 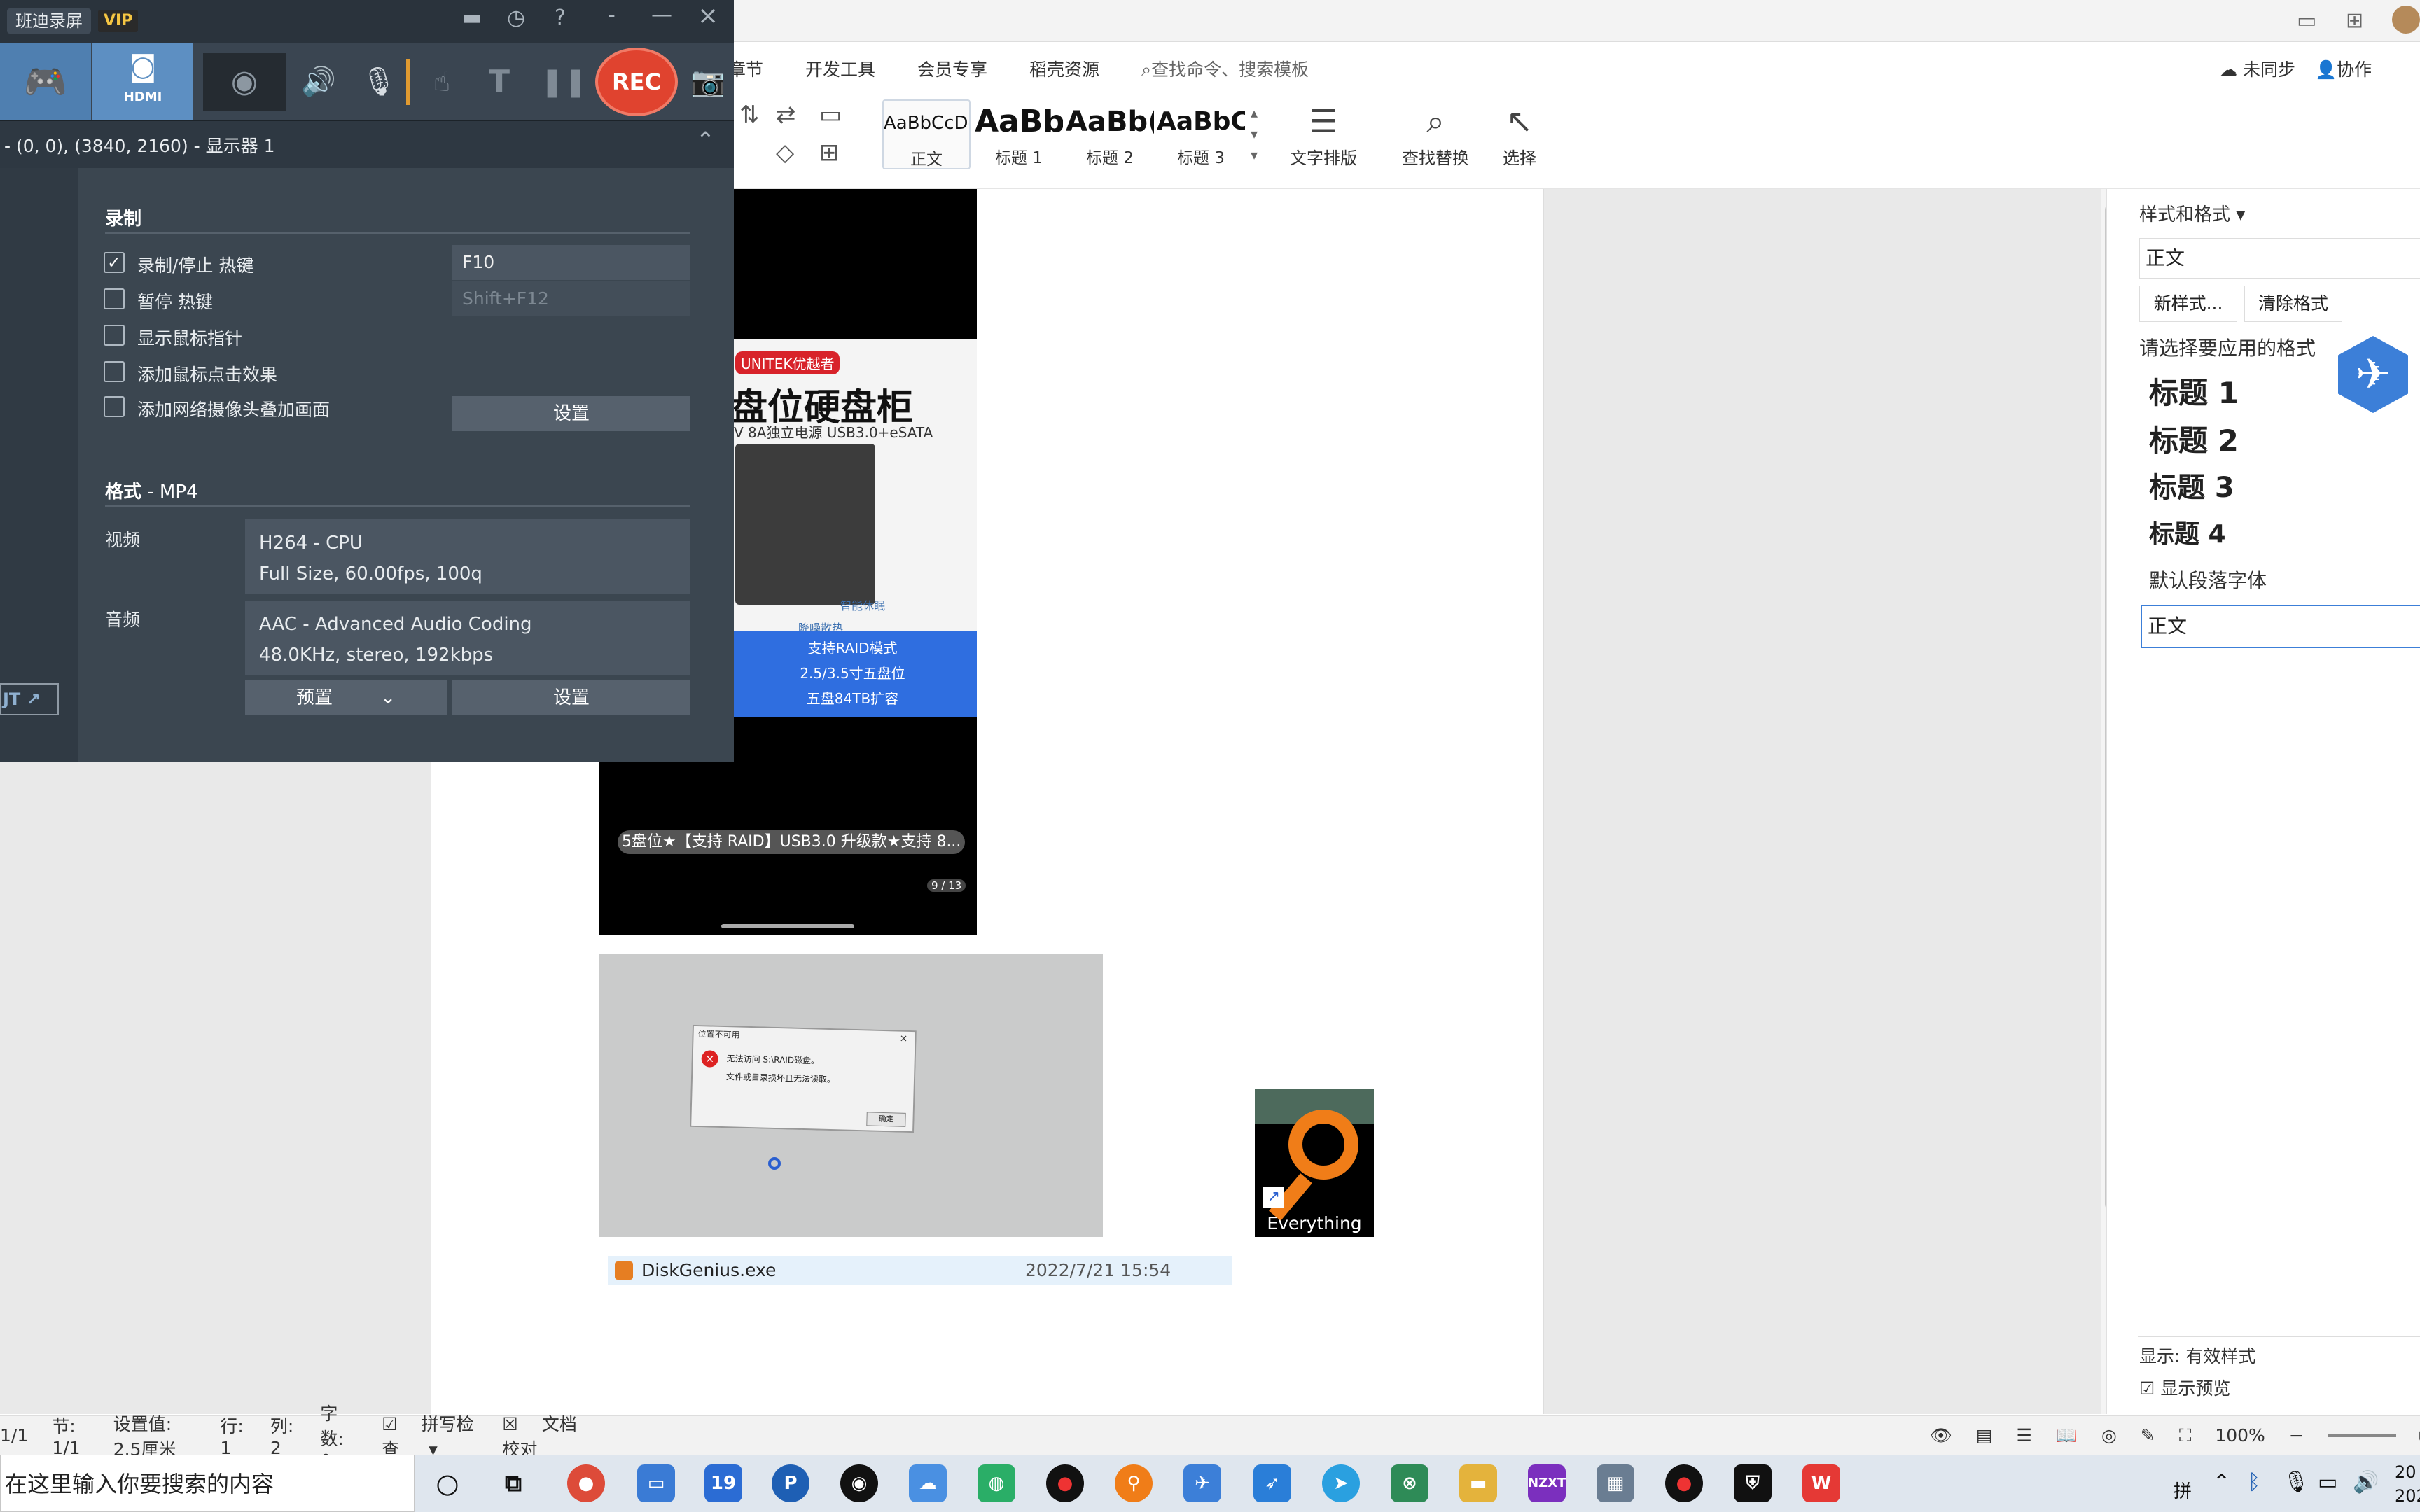 What do you see at coordinates (723, 1483) in the screenshot?
I see `app-19-icon: 19` at bounding box center [723, 1483].